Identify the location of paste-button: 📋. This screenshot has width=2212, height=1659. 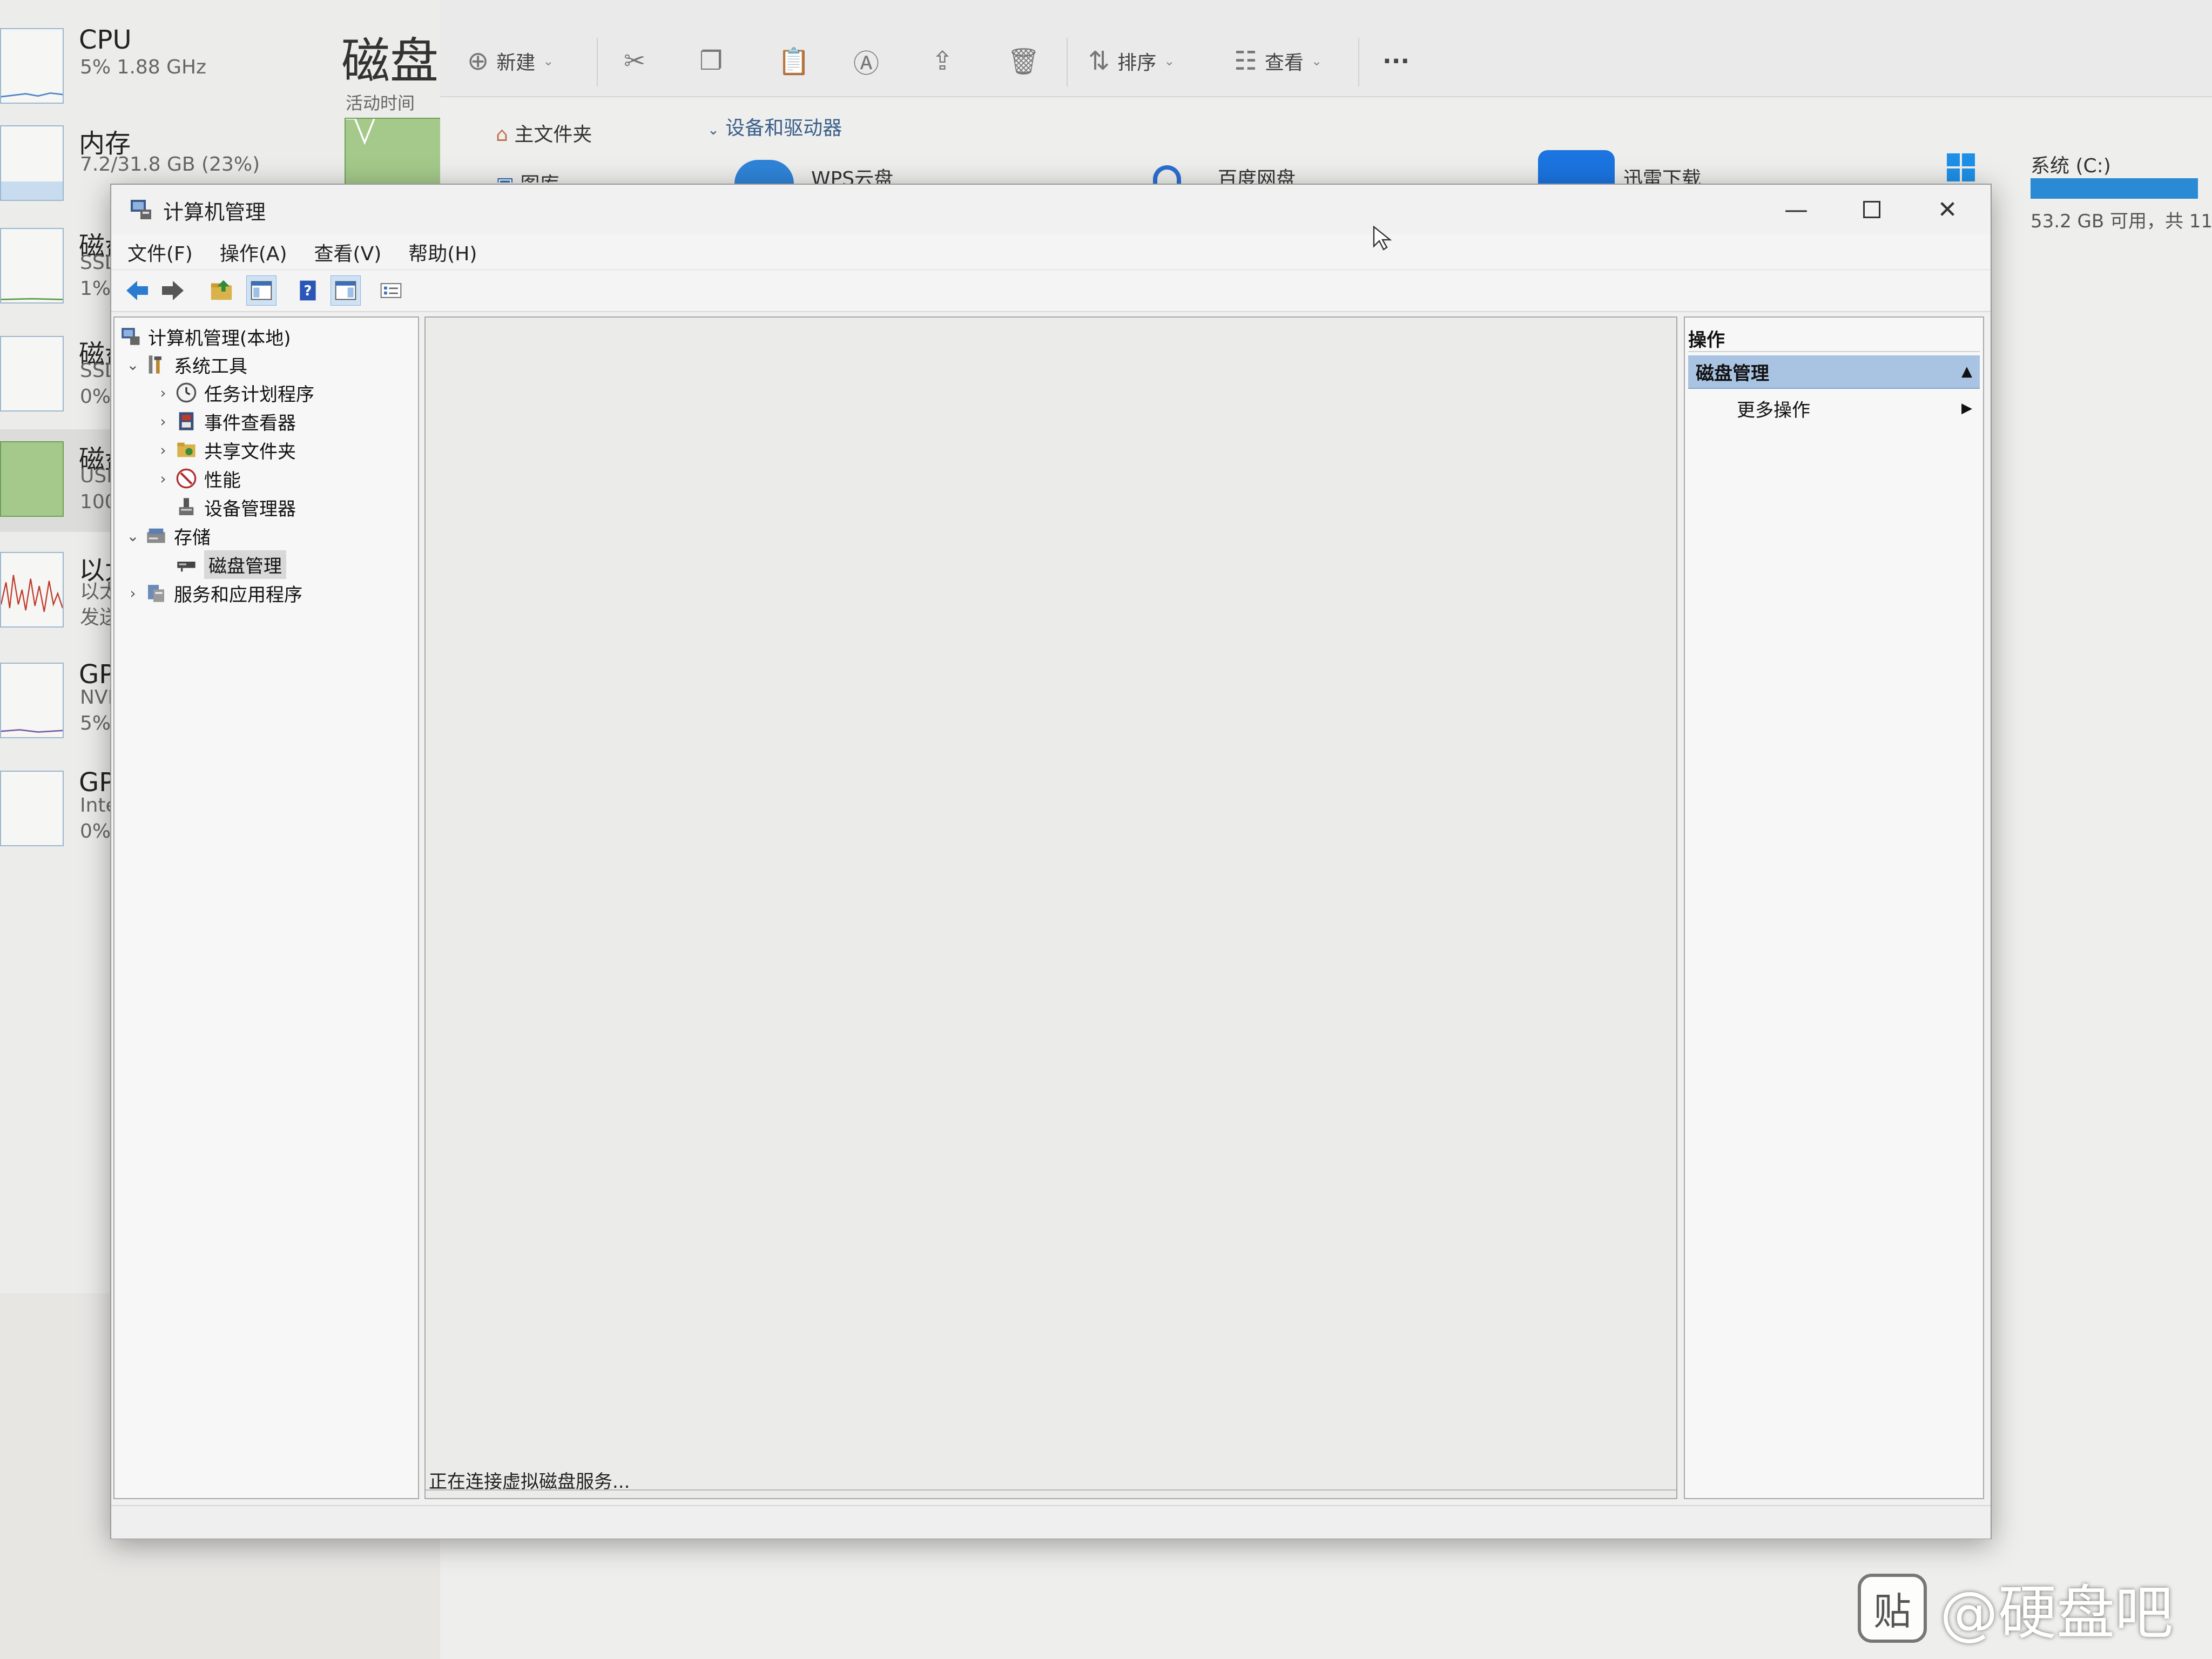
(794, 61).